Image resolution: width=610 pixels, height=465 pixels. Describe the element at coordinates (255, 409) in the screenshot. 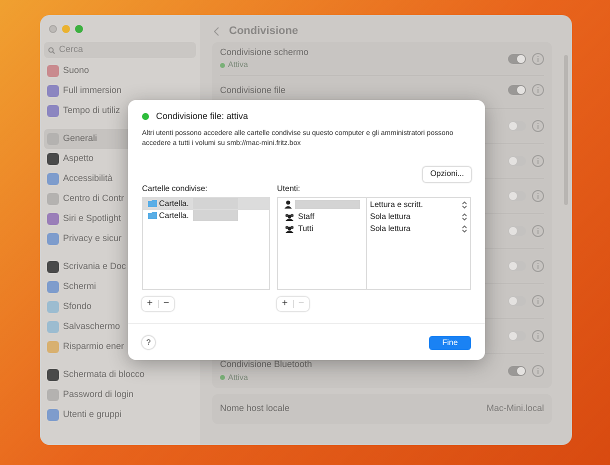

I see `host-label: Nome host locale` at that location.